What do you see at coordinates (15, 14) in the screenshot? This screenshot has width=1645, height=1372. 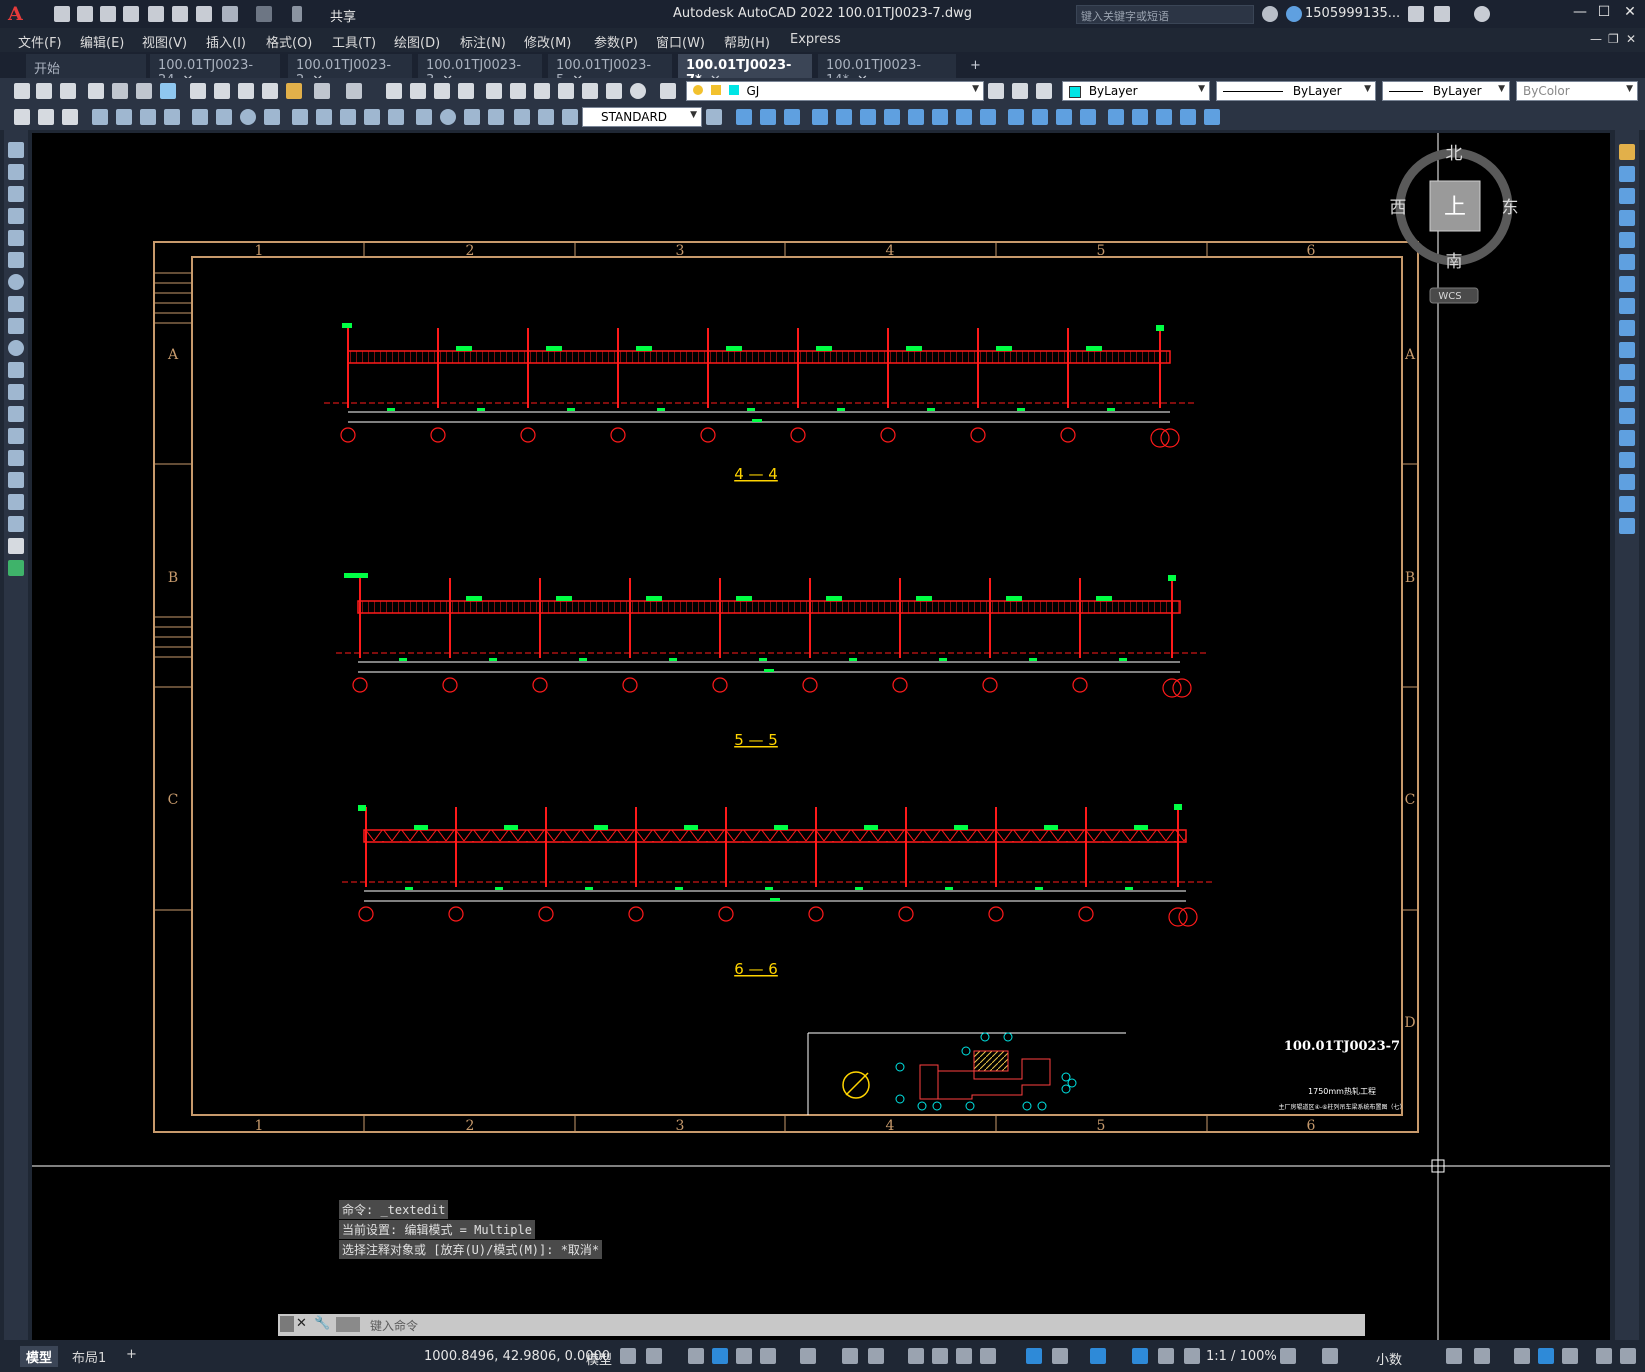 I see `autocad-logo-icon: A` at bounding box center [15, 14].